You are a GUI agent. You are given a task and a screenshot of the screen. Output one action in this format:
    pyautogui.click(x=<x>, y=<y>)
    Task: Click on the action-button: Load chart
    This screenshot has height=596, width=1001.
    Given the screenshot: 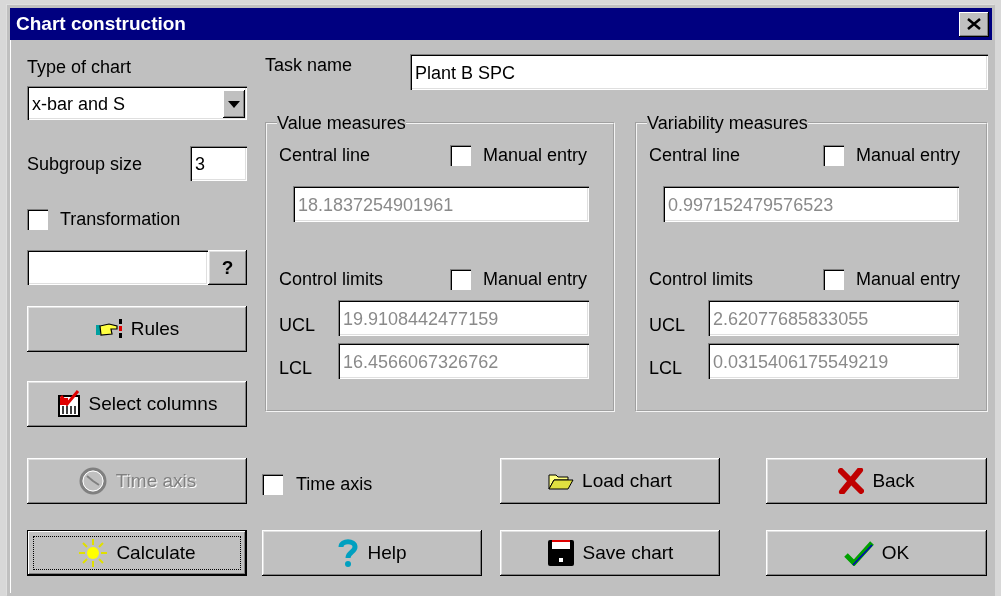 What is the action you would take?
    pyautogui.click(x=610, y=481)
    